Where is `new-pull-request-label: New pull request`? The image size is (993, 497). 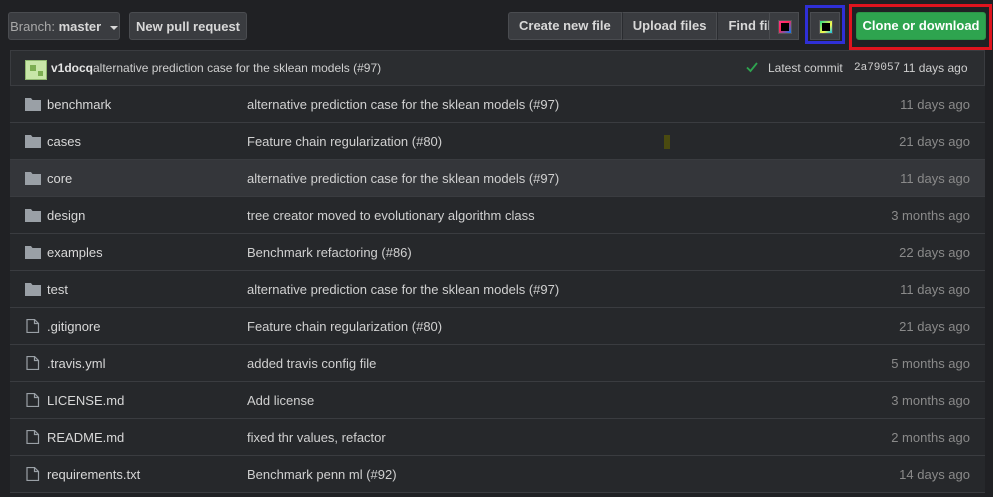
new-pull-request-label: New pull request is located at coordinates (188, 26).